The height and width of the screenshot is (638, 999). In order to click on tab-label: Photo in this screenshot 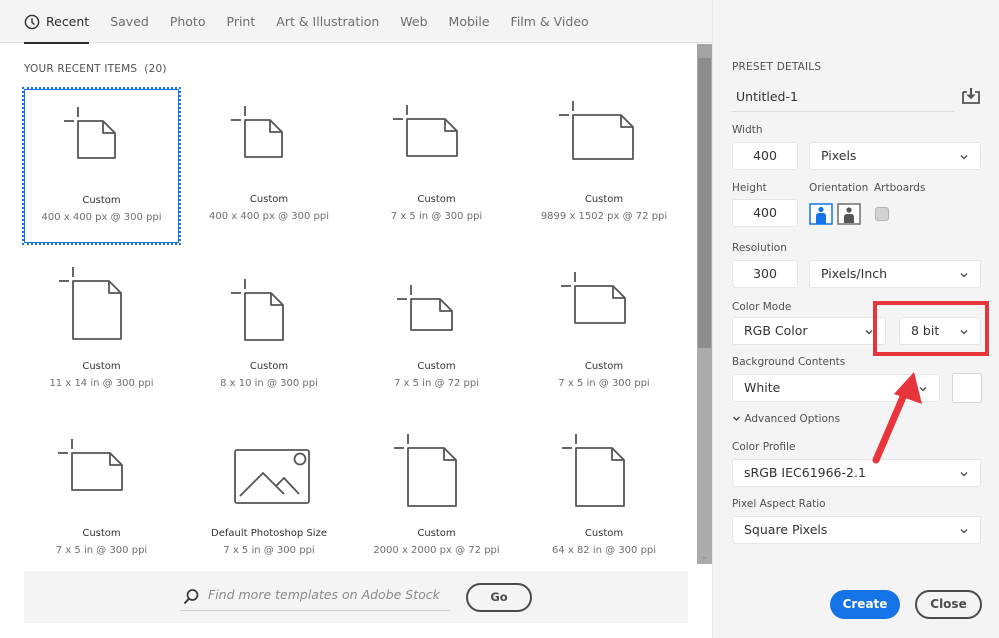, I will do `click(187, 21)`.